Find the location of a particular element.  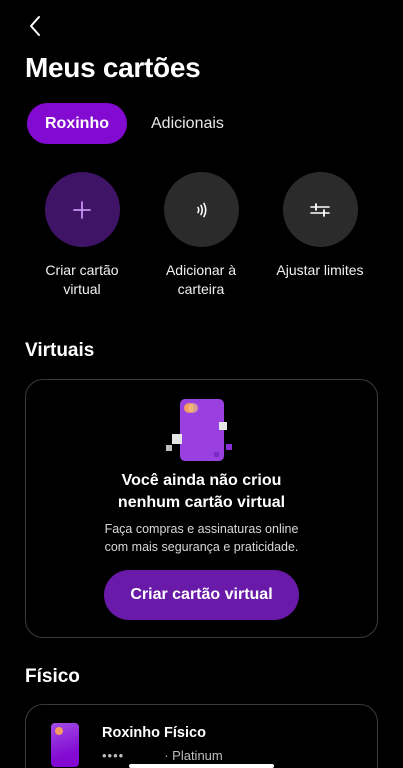

physical-card-thumbnail is located at coordinates (65, 745).